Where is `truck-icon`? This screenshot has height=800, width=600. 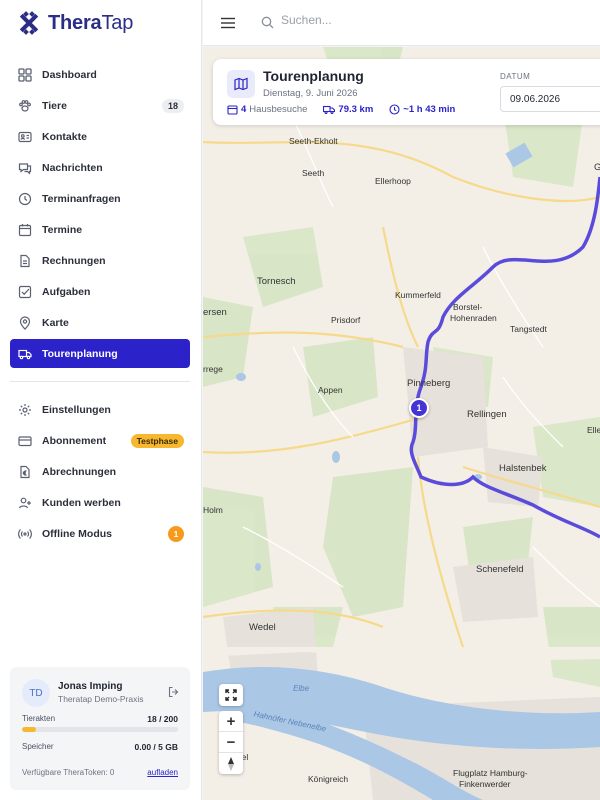 truck-icon is located at coordinates (25, 354).